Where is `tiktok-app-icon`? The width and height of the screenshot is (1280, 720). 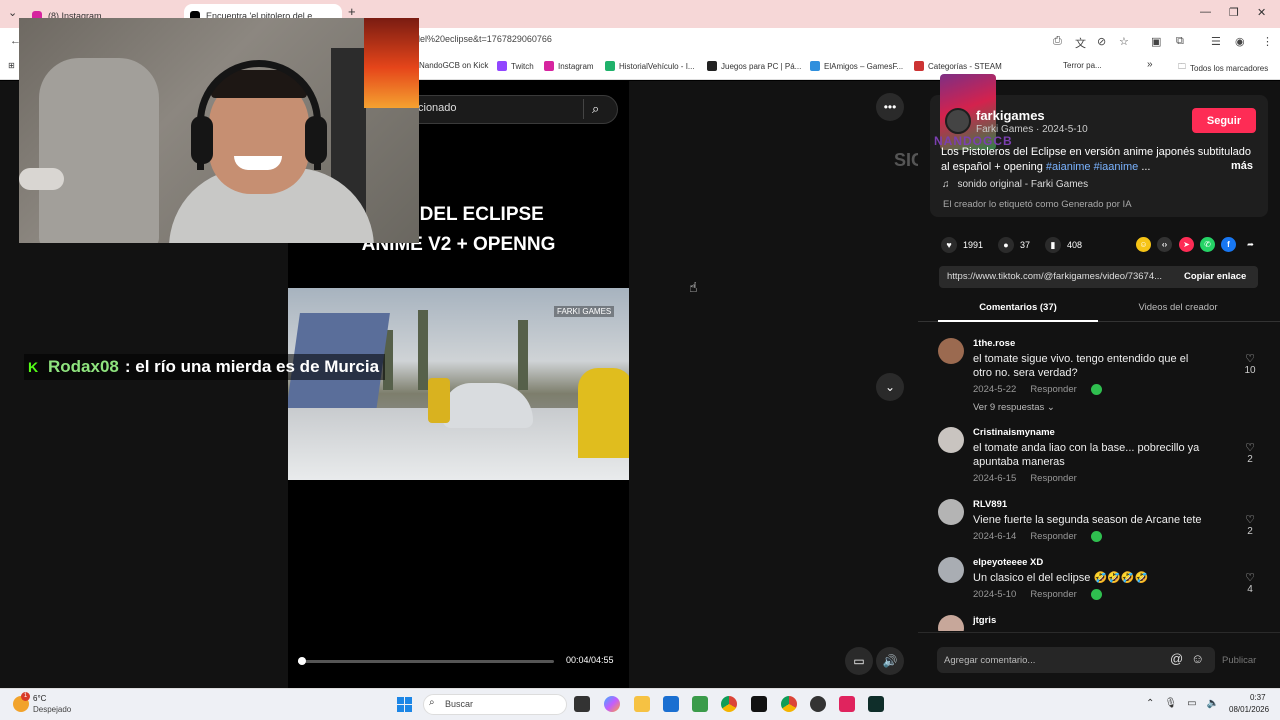 tiktok-app-icon is located at coordinates (759, 704).